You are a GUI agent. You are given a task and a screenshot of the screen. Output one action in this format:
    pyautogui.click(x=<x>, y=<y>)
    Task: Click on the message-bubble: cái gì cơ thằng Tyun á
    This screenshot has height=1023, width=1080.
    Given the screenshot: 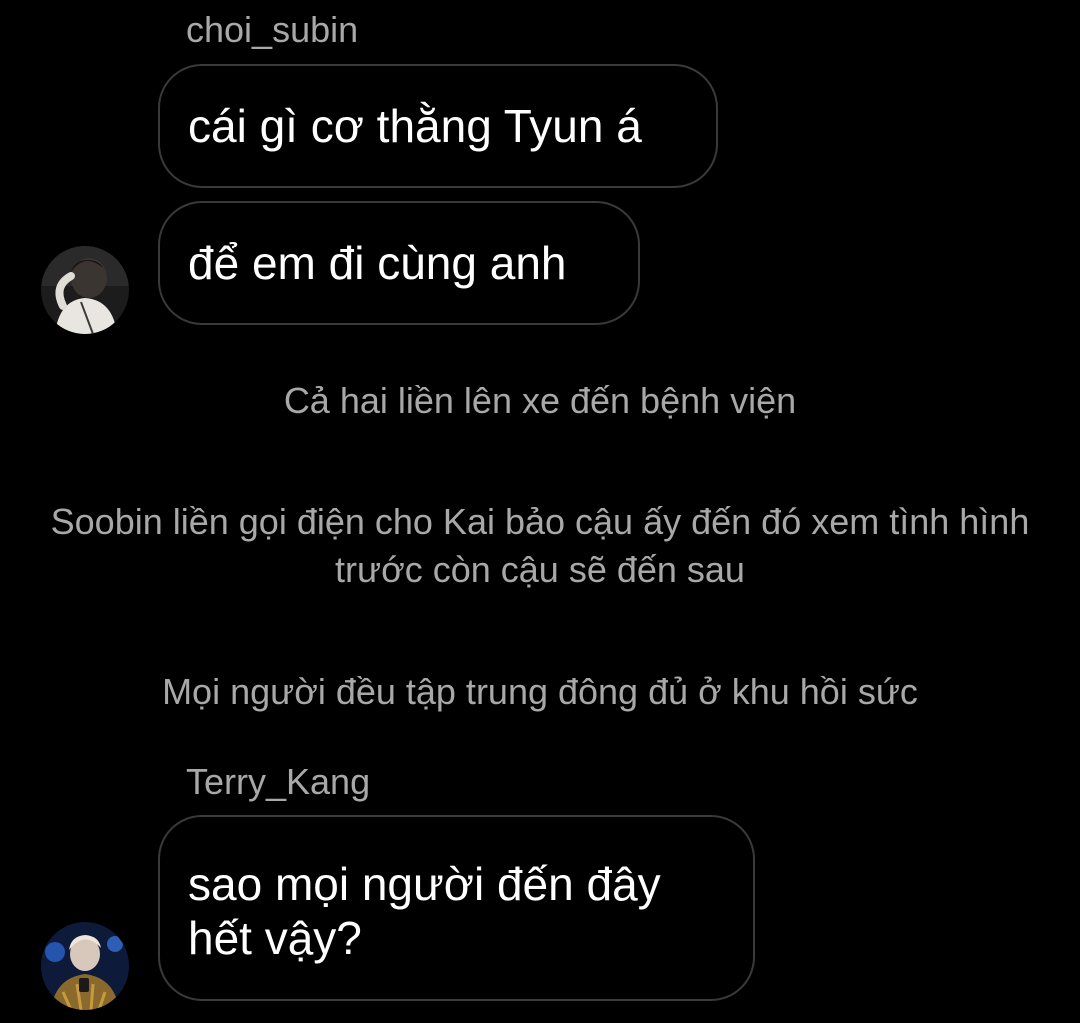 What is the action you would take?
    pyautogui.click(x=438, y=126)
    